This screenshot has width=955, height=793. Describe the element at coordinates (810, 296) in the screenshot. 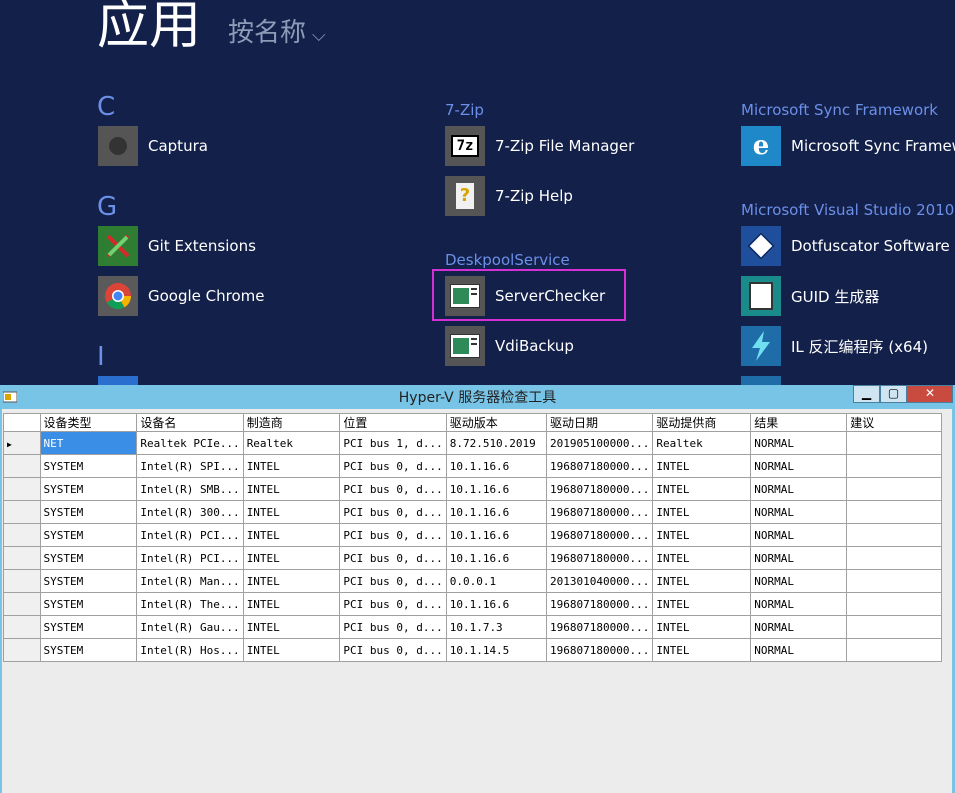

I see `app-guid-generator: GUID 生成器` at that location.